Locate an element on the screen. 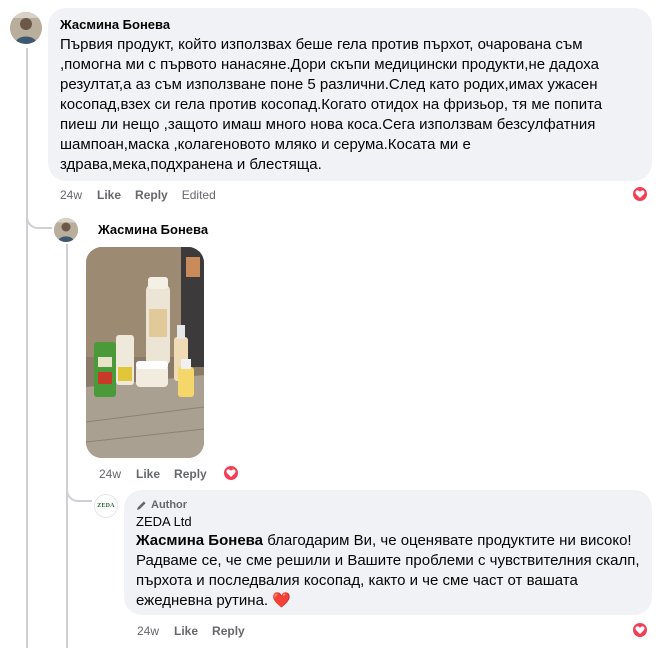  logo-text: ZEDA is located at coordinates (106, 506).